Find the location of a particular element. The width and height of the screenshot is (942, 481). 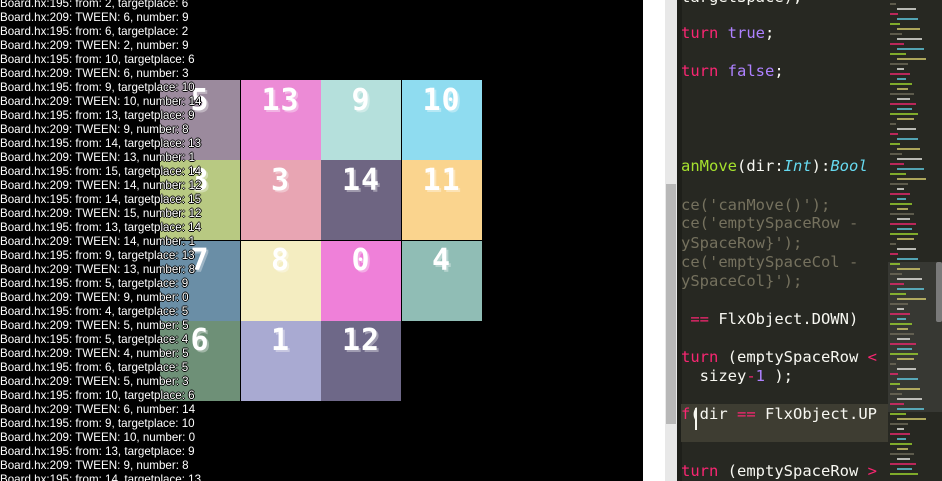

puzzle-tile: 13 is located at coordinates (280, 120).